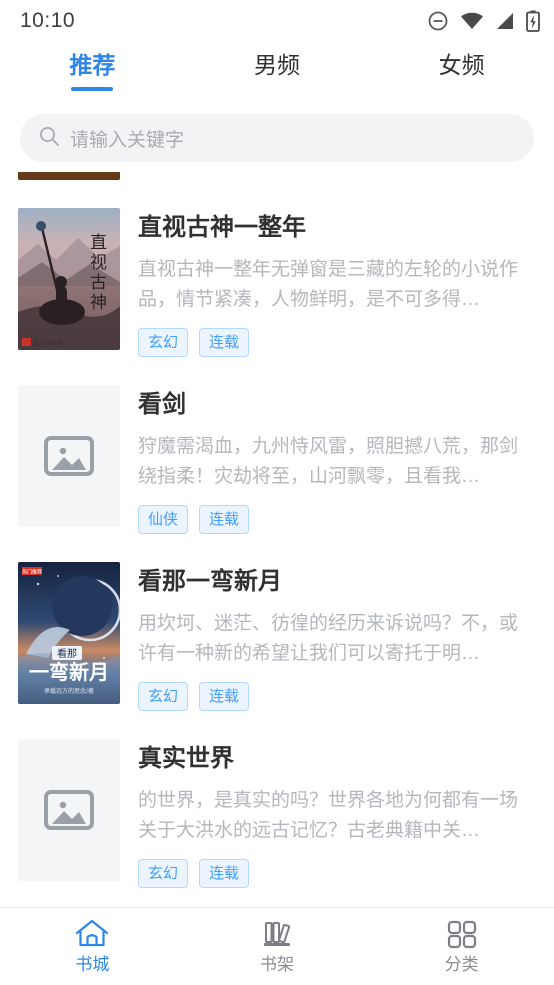 Image resolution: width=554 pixels, height=985 pixels. Describe the element at coordinates (222, 227) in the screenshot. I see `book-title: 直视古神一整年` at that location.